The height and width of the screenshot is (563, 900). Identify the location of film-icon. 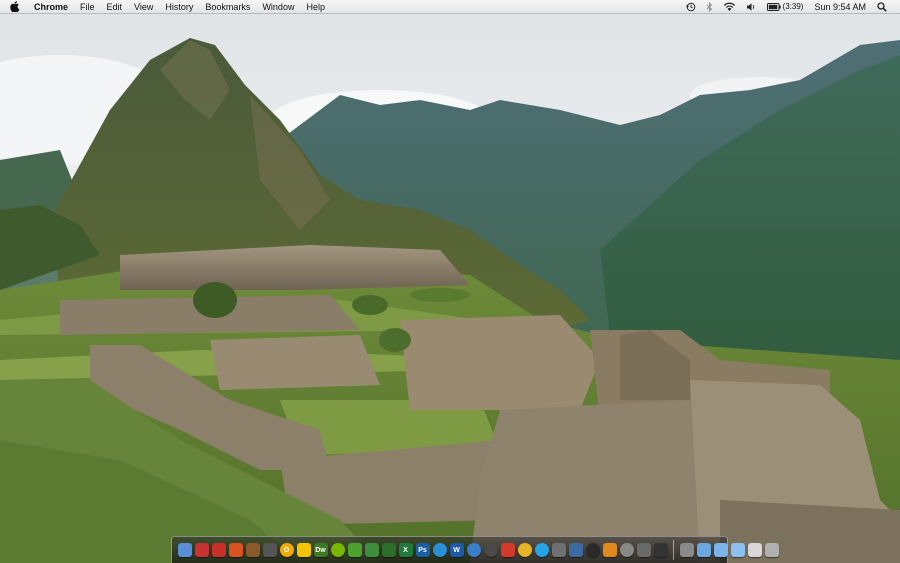
(643, 550).